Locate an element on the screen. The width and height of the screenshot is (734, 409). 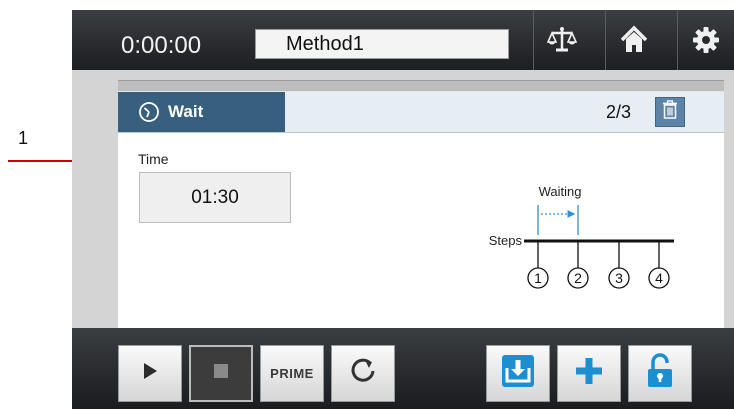
method-name-field: Method1 is located at coordinates (382, 44).